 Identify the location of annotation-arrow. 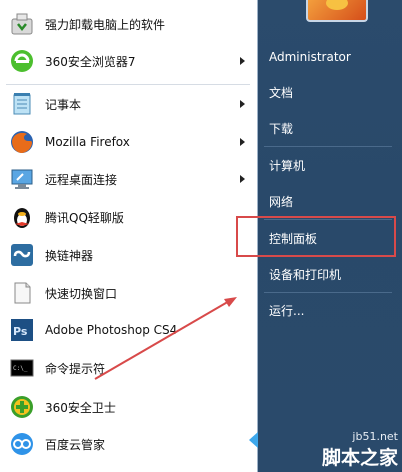
(165, 338).